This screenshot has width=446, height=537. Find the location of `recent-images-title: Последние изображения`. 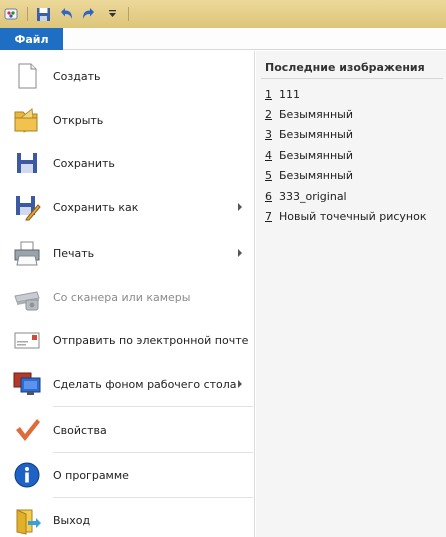

recent-images-title: Последние изображения is located at coordinates (345, 67).